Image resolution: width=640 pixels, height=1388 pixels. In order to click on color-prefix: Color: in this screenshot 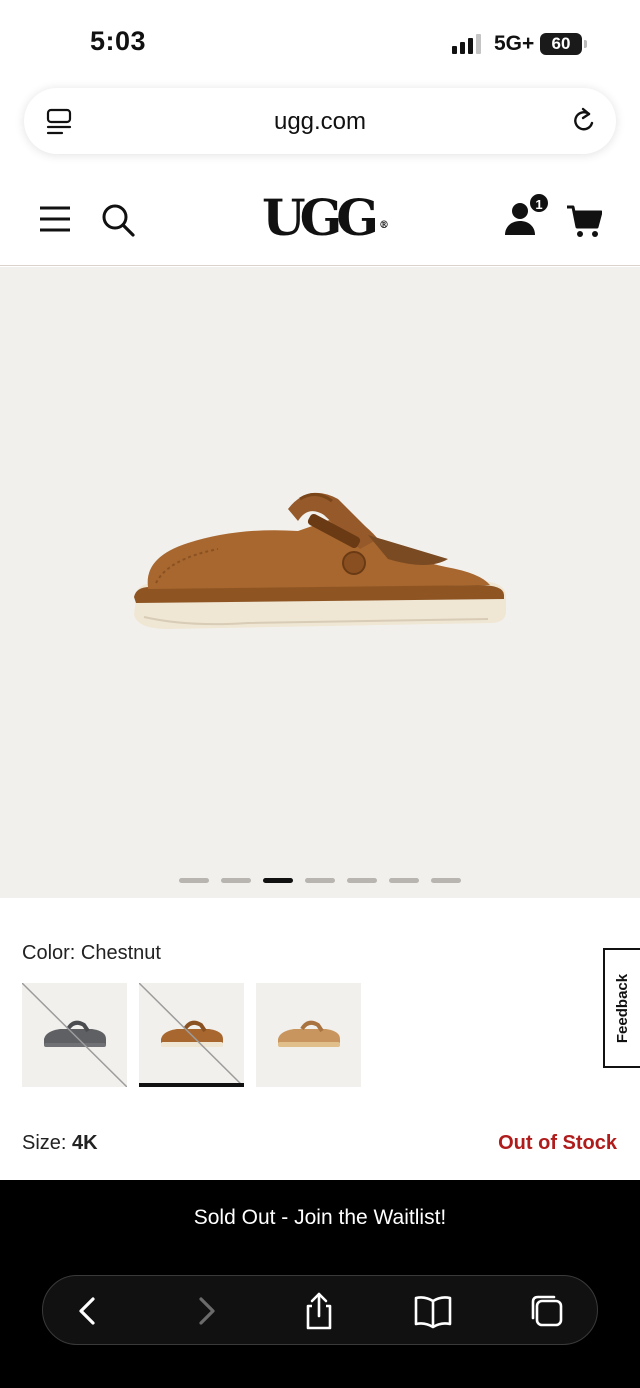, I will do `click(49, 953)`.